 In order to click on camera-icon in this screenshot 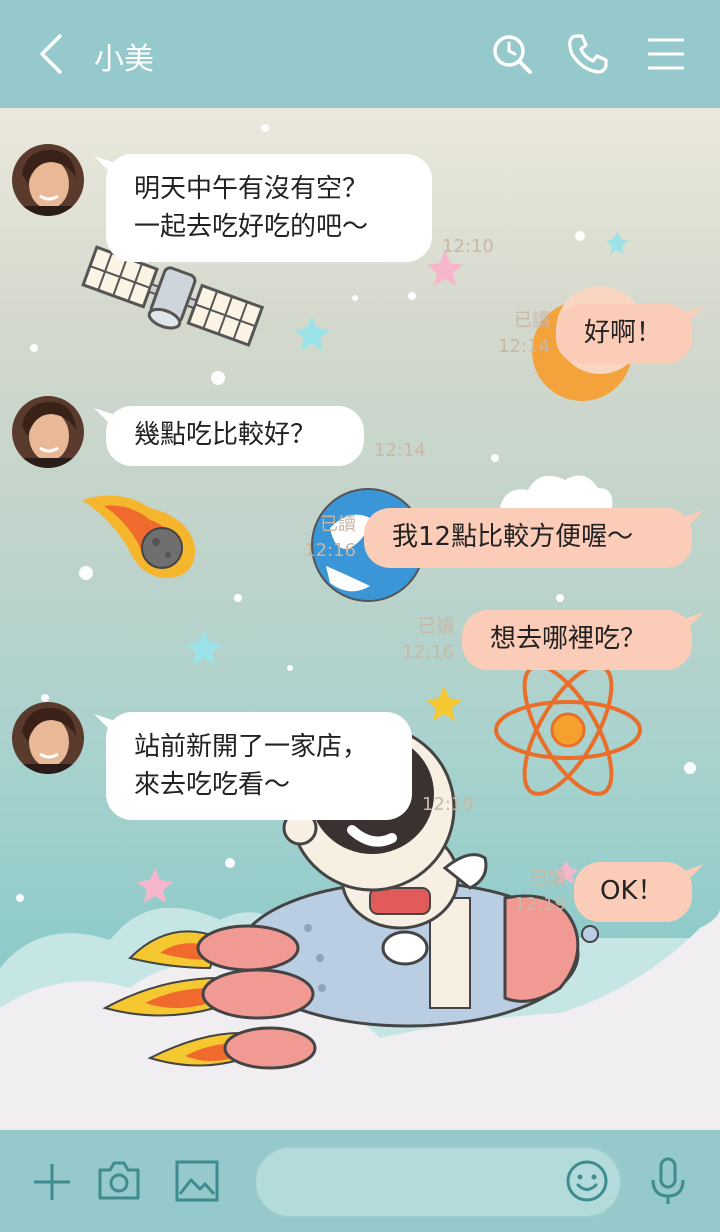, I will do `click(119, 1181)`.